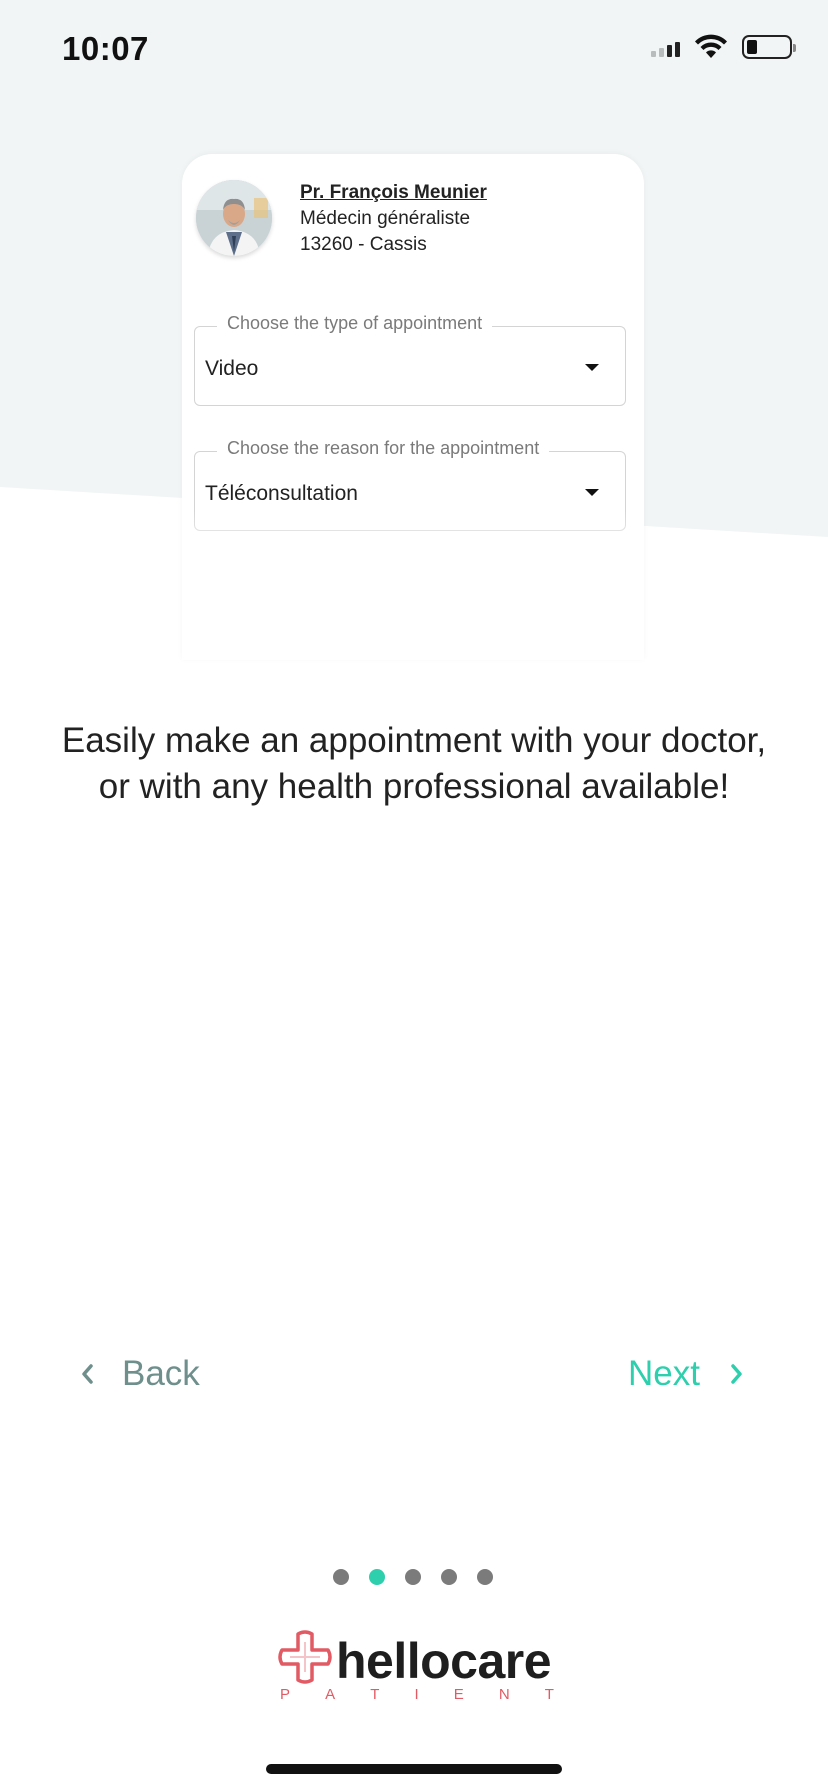  I want to click on status-bar: 10:07, so click(414, 50).